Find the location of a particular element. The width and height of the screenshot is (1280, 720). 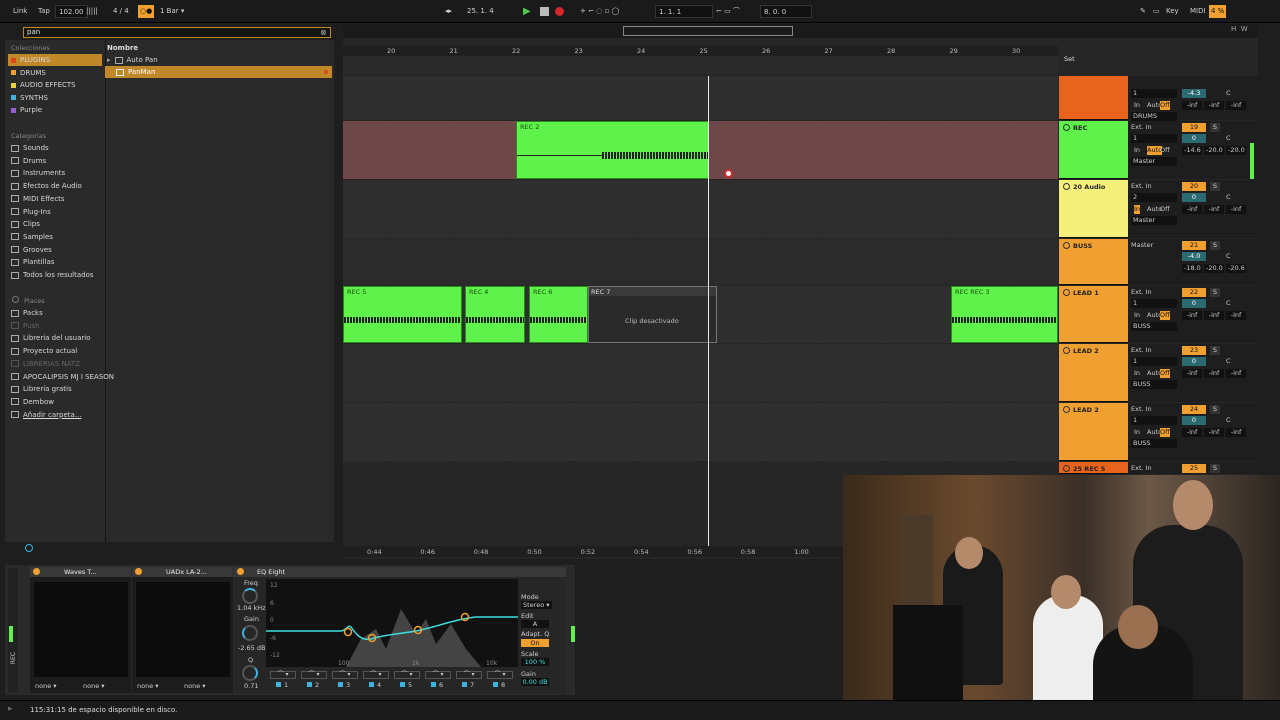

category-item: Instruments is located at coordinates (38, 173).